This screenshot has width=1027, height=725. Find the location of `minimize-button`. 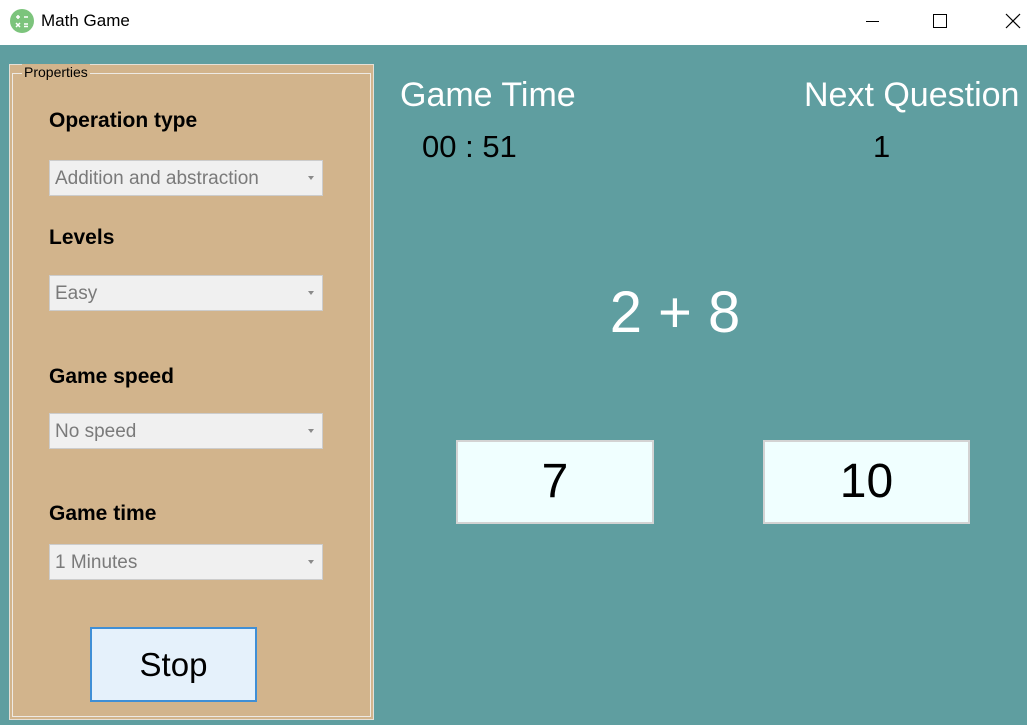

minimize-button is located at coordinates (873, 22).